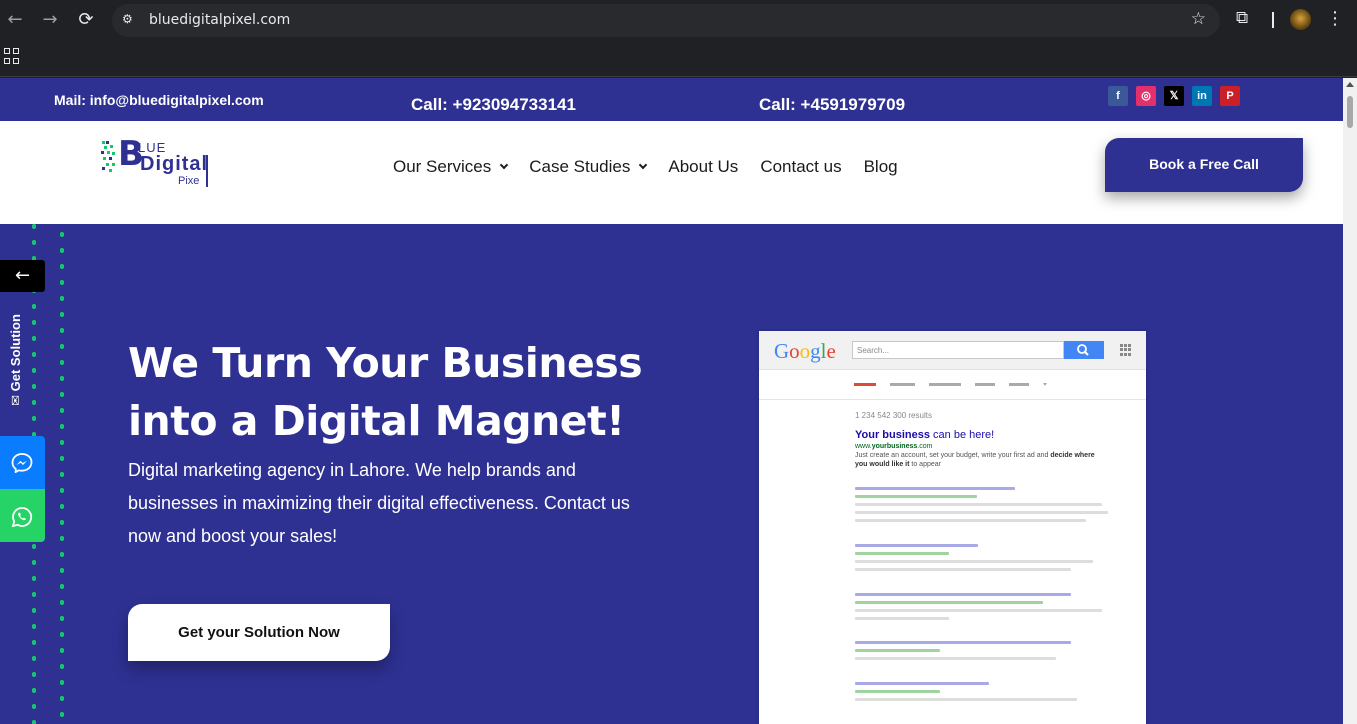 Image resolution: width=1357 pixels, height=724 pixels. I want to click on nav-item-label: Blog, so click(880, 166).